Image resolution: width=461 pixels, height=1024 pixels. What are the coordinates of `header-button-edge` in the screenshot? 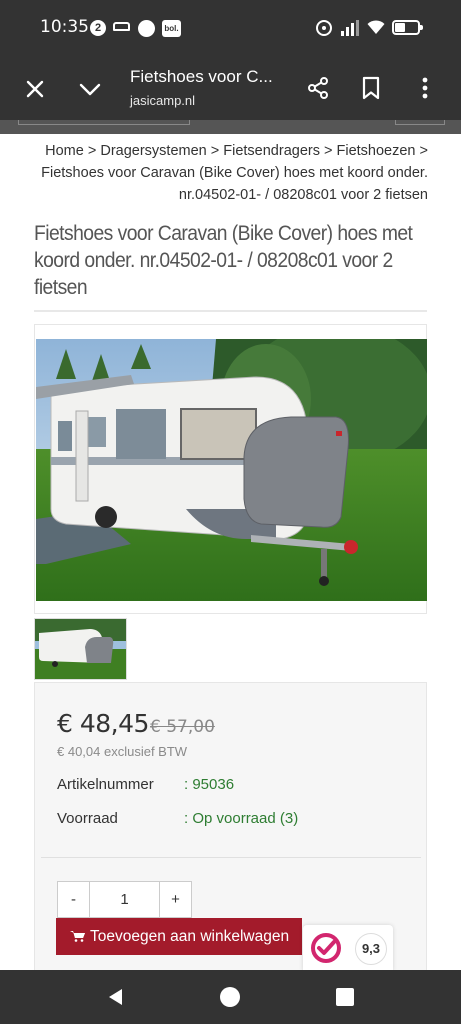 It's located at (420, 122).